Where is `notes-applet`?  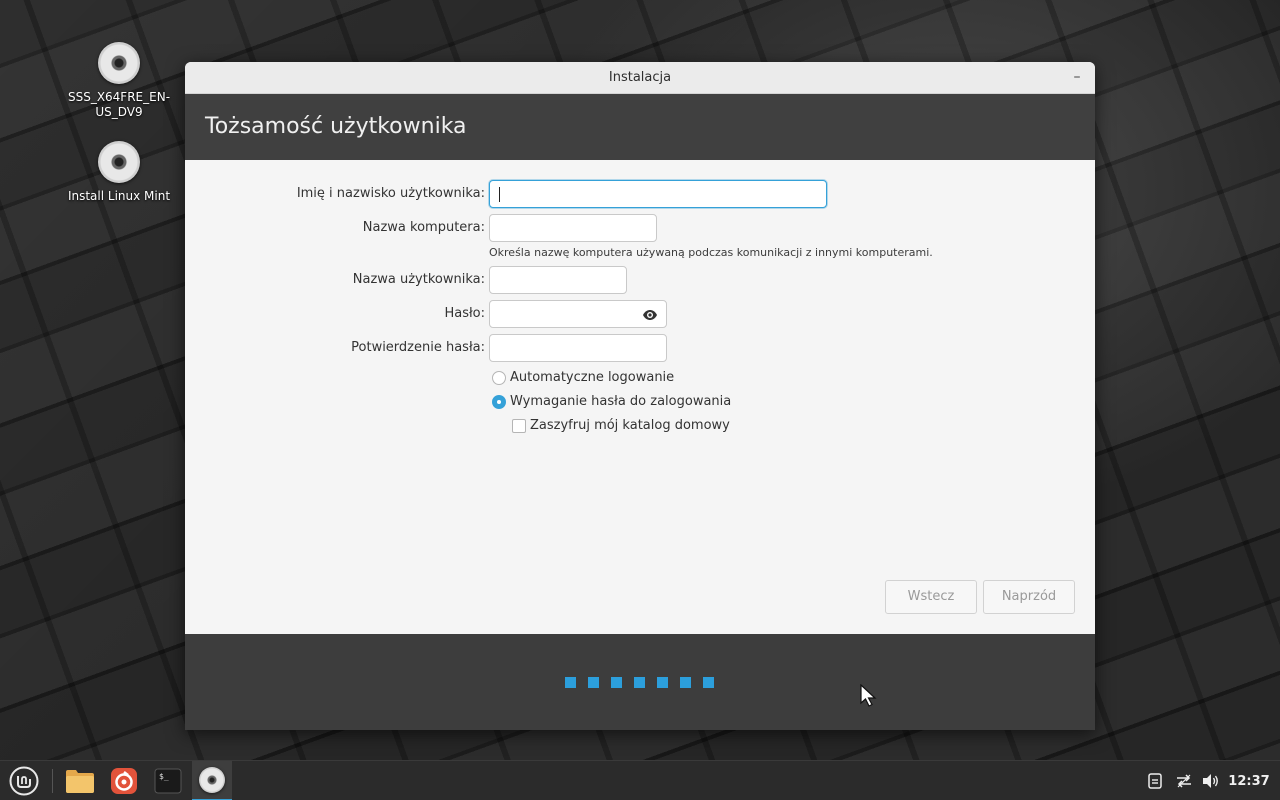
notes-applet is located at coordinates (1155, 780).